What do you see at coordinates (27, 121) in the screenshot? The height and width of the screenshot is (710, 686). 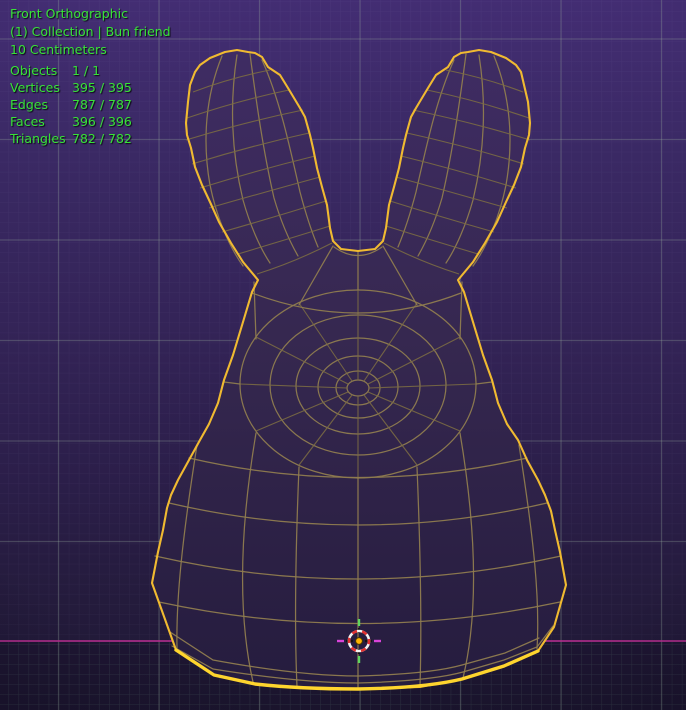 I see `stat-label: Faces` at bounding box center [27, 121].